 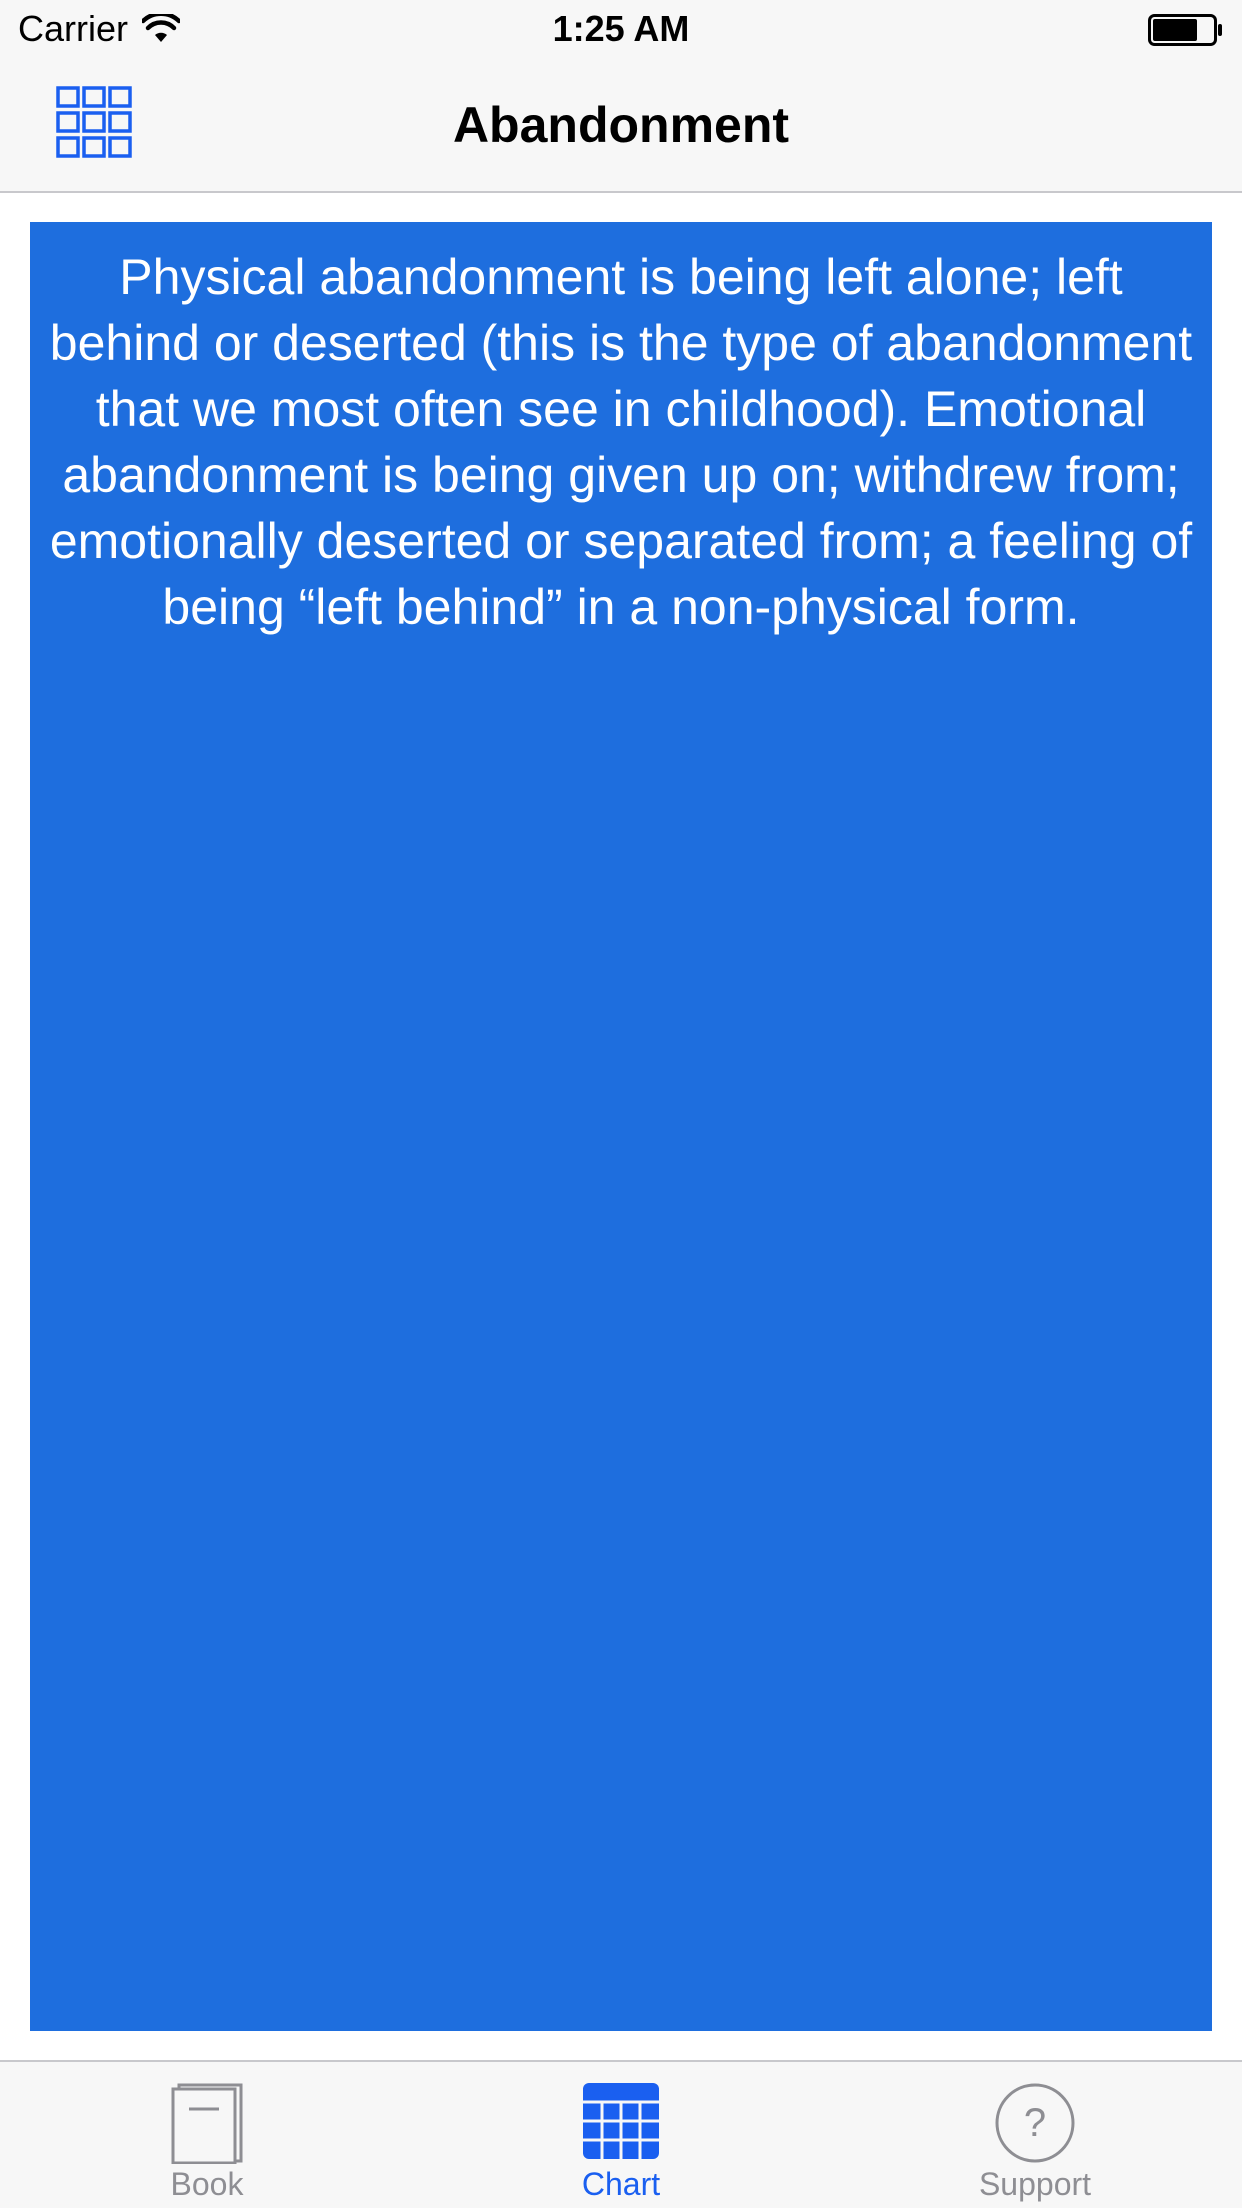 I want to click on tab-support-label: Support, so click(x=1035, y=2184).